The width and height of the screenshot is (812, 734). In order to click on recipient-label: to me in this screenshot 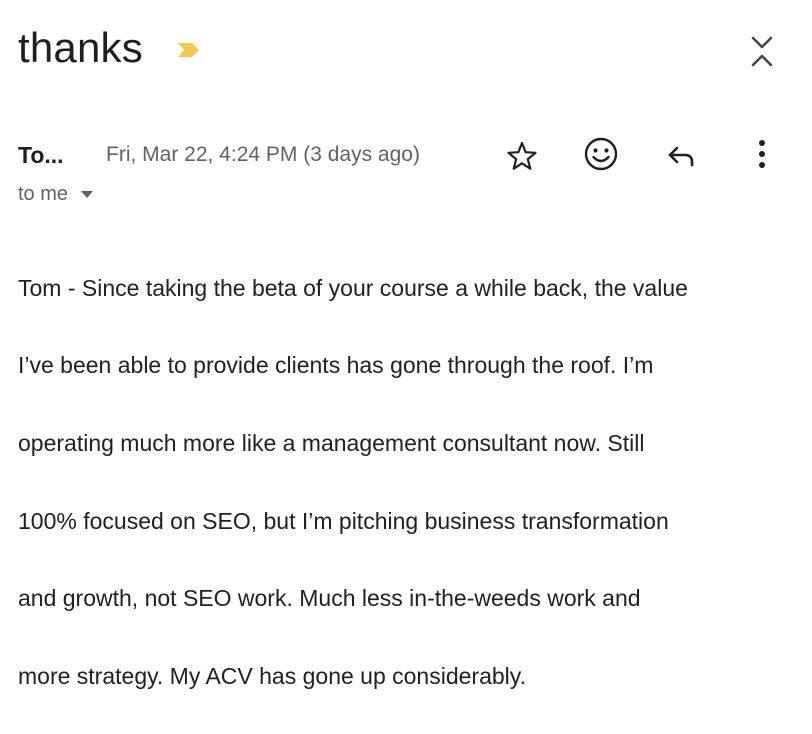, I will do `click(43, 194)`.